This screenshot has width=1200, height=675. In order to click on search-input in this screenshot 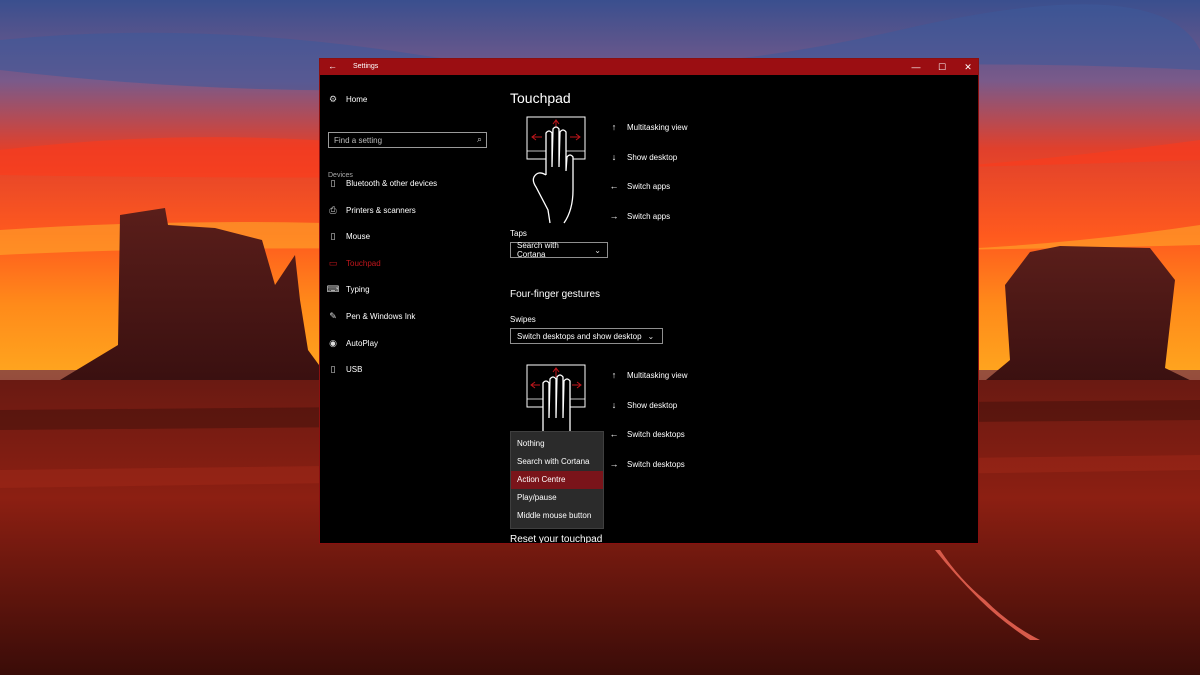, I will do `click(401, 140)`.